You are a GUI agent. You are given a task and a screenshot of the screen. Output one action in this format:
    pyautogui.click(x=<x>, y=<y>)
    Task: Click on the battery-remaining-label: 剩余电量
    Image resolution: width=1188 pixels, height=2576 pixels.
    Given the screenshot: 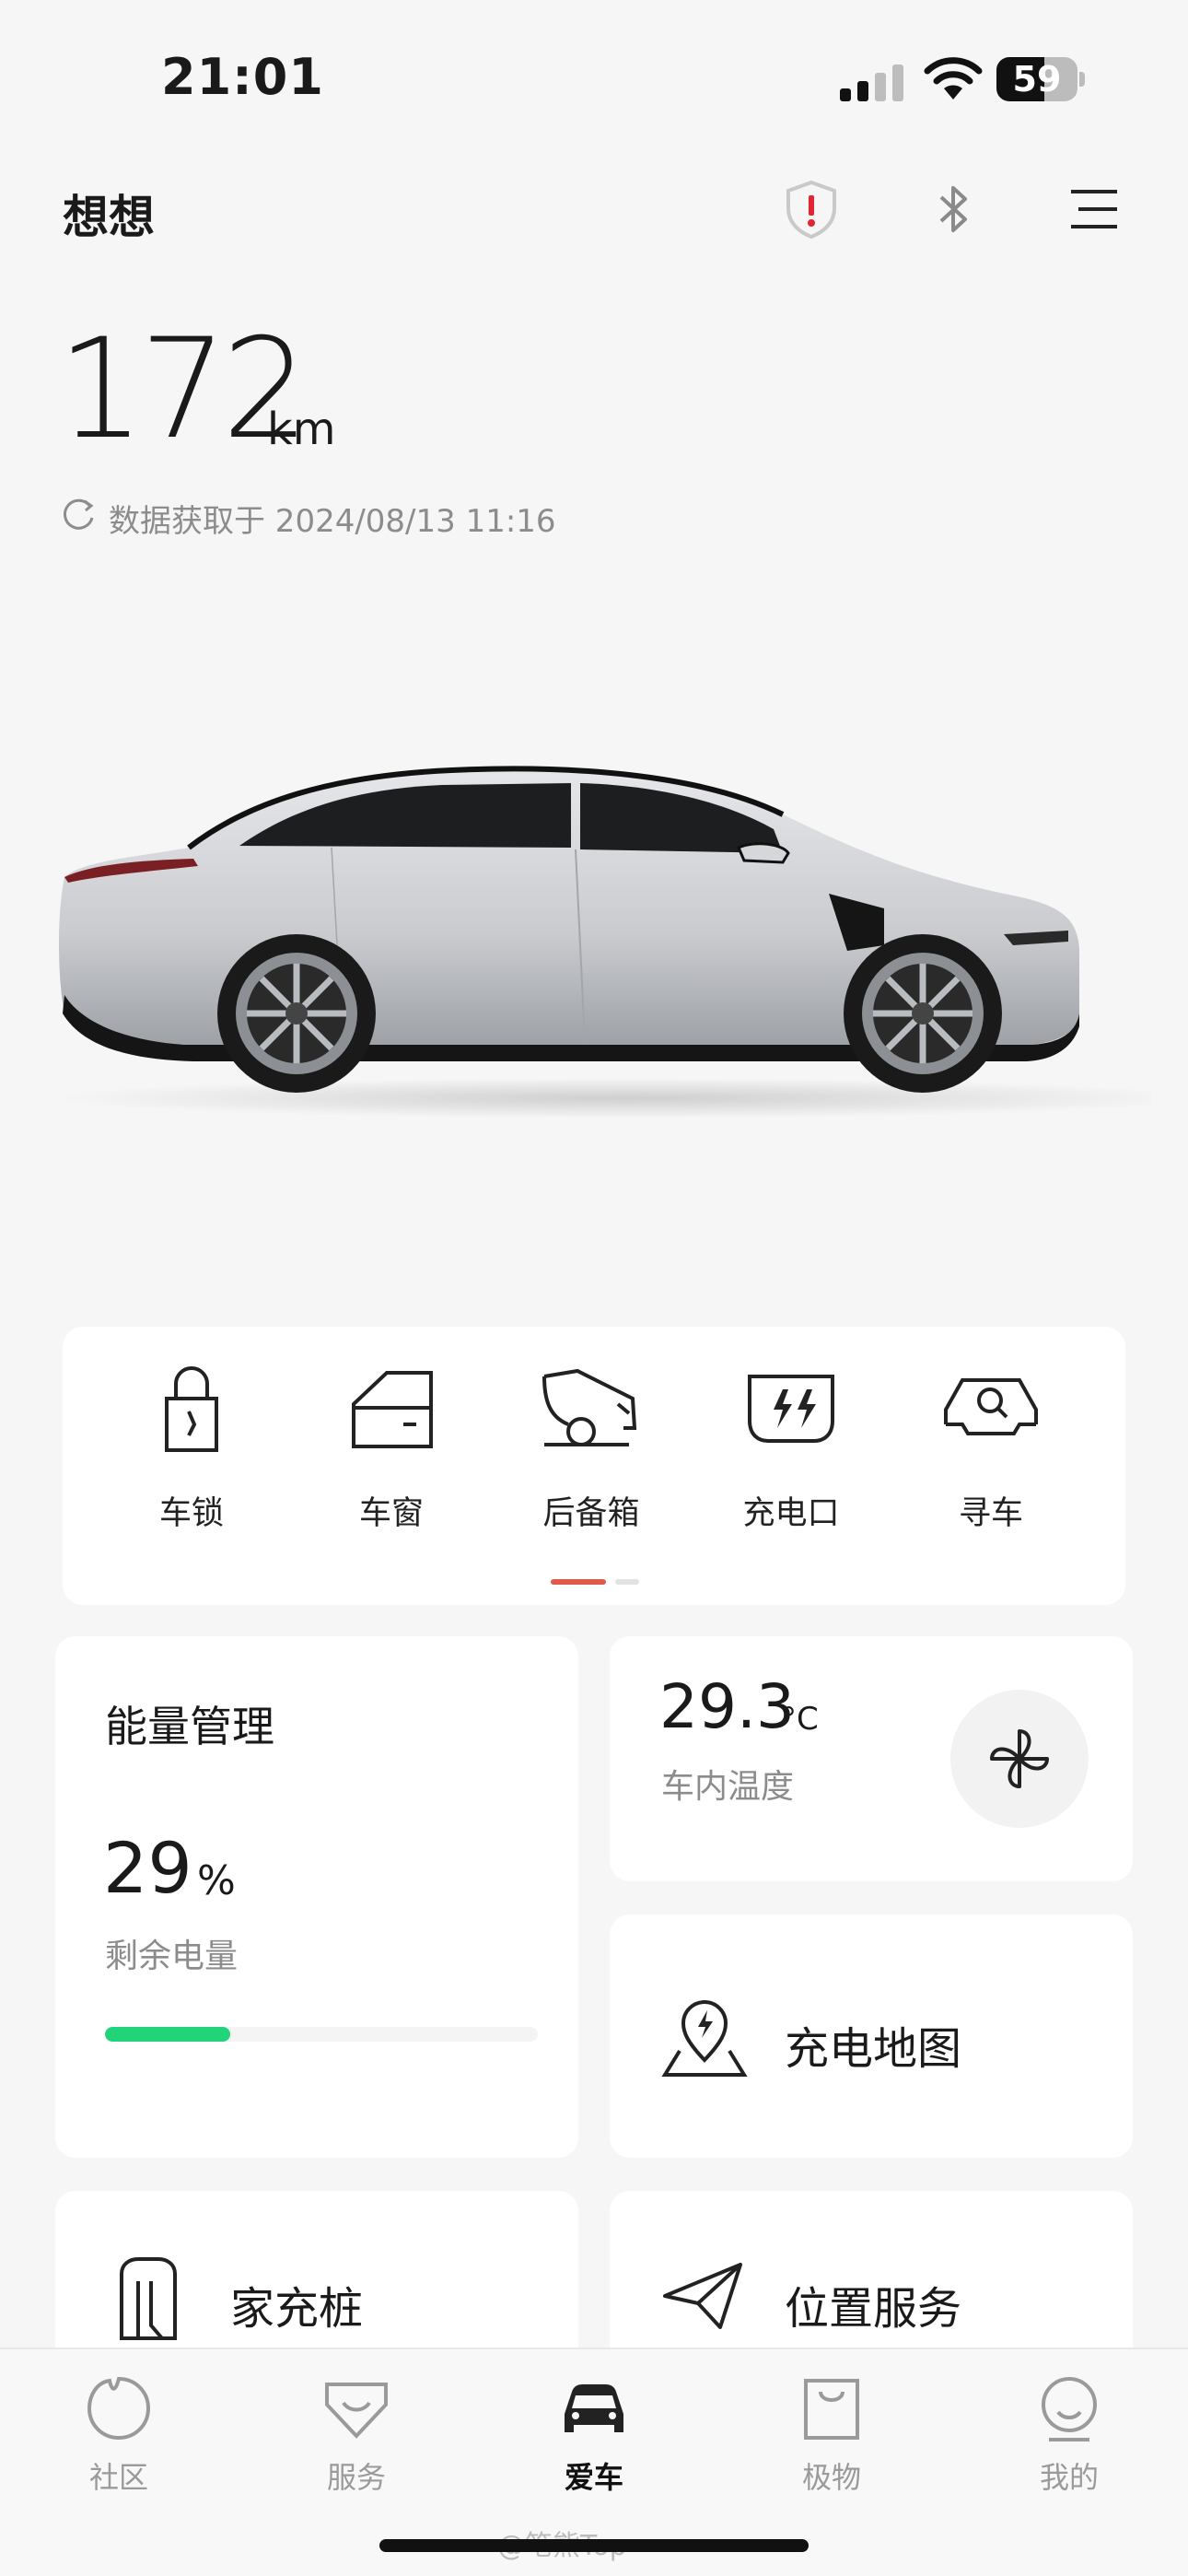 What is the action you would take?
    pyautogui.click(x=172, y=1957)
    